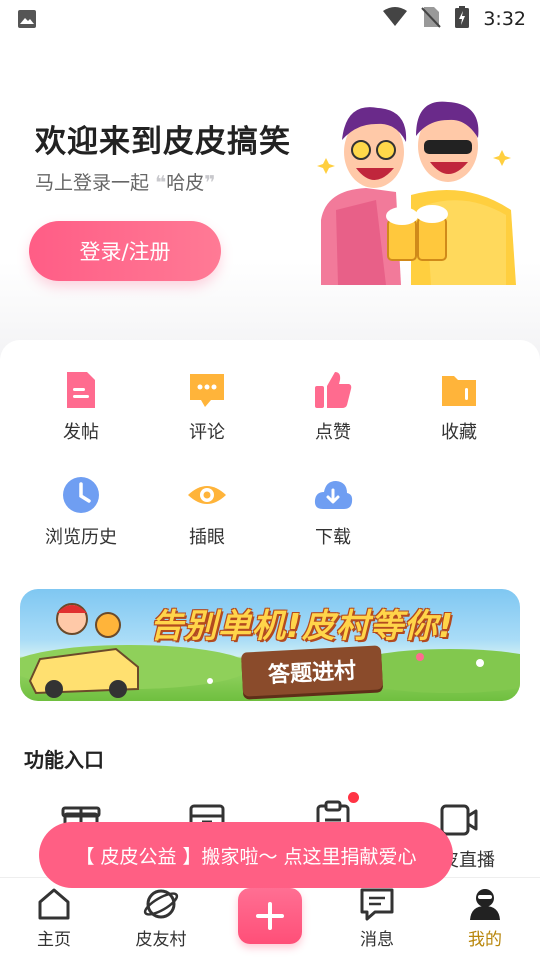 Image resolution: width=540 pixels, height=961 pixels. I want to click on status-bar: 3:32, so click(270, 19).